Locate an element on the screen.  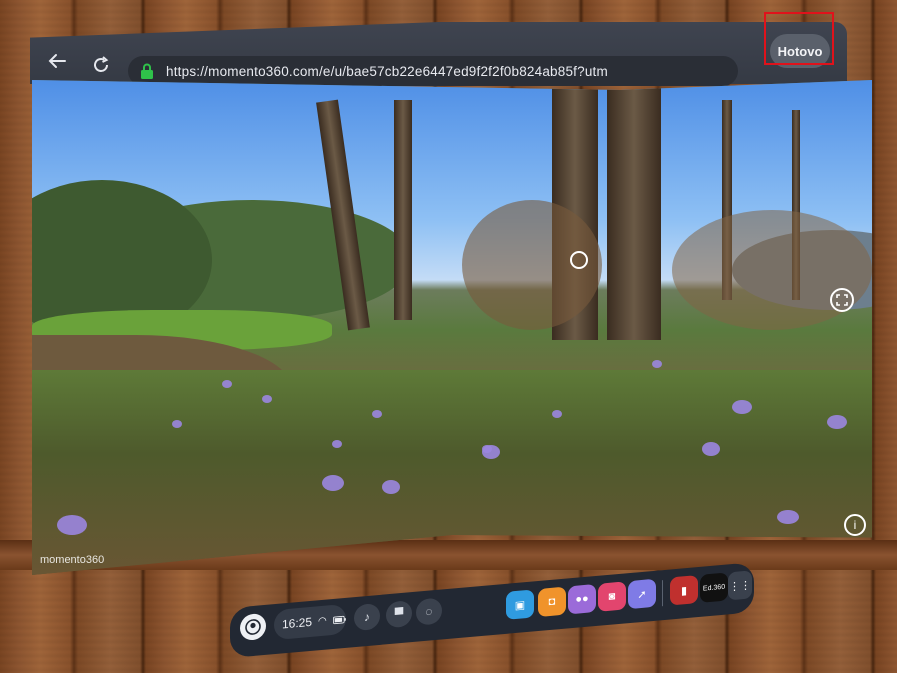
app-people-button: ●● is located at coordinates (582, 599).